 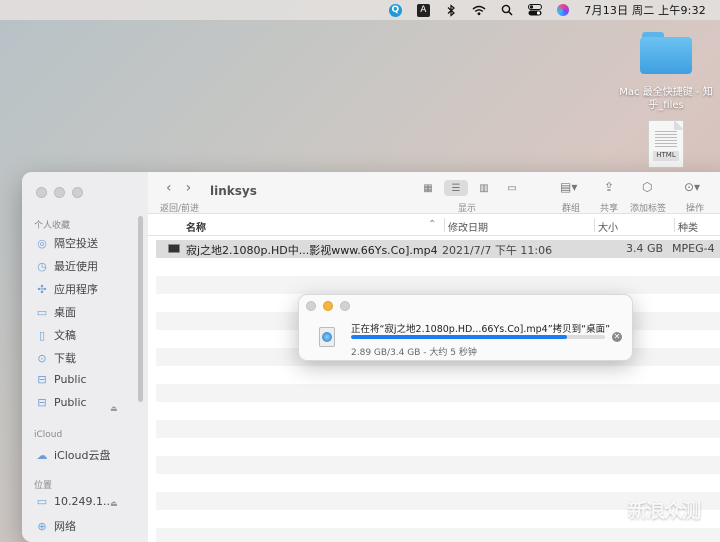 I want to click on quicklook-app-icon: Q, so click(x=395, y=10).